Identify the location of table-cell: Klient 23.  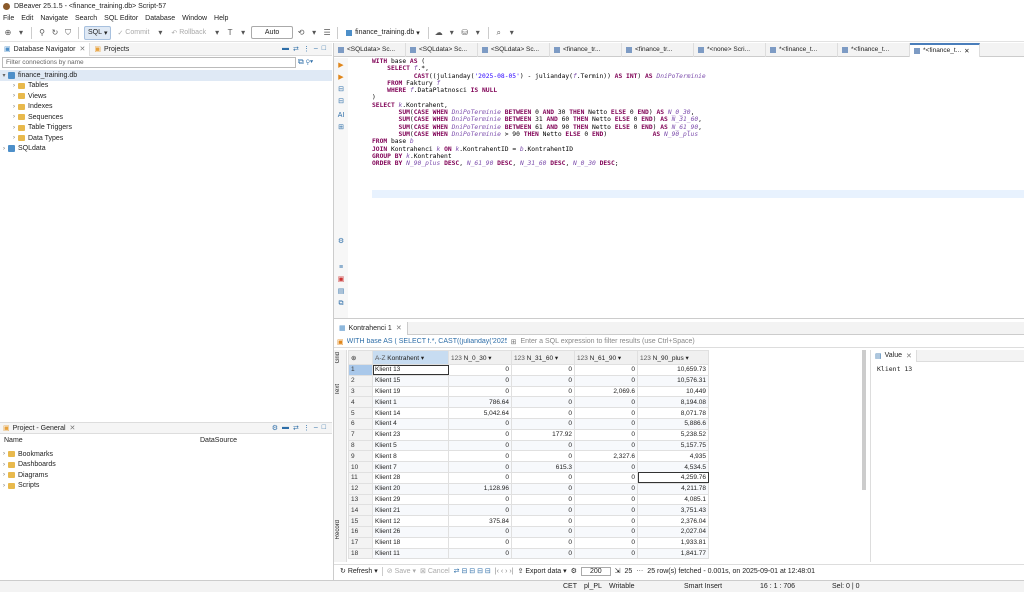
(410, 434).